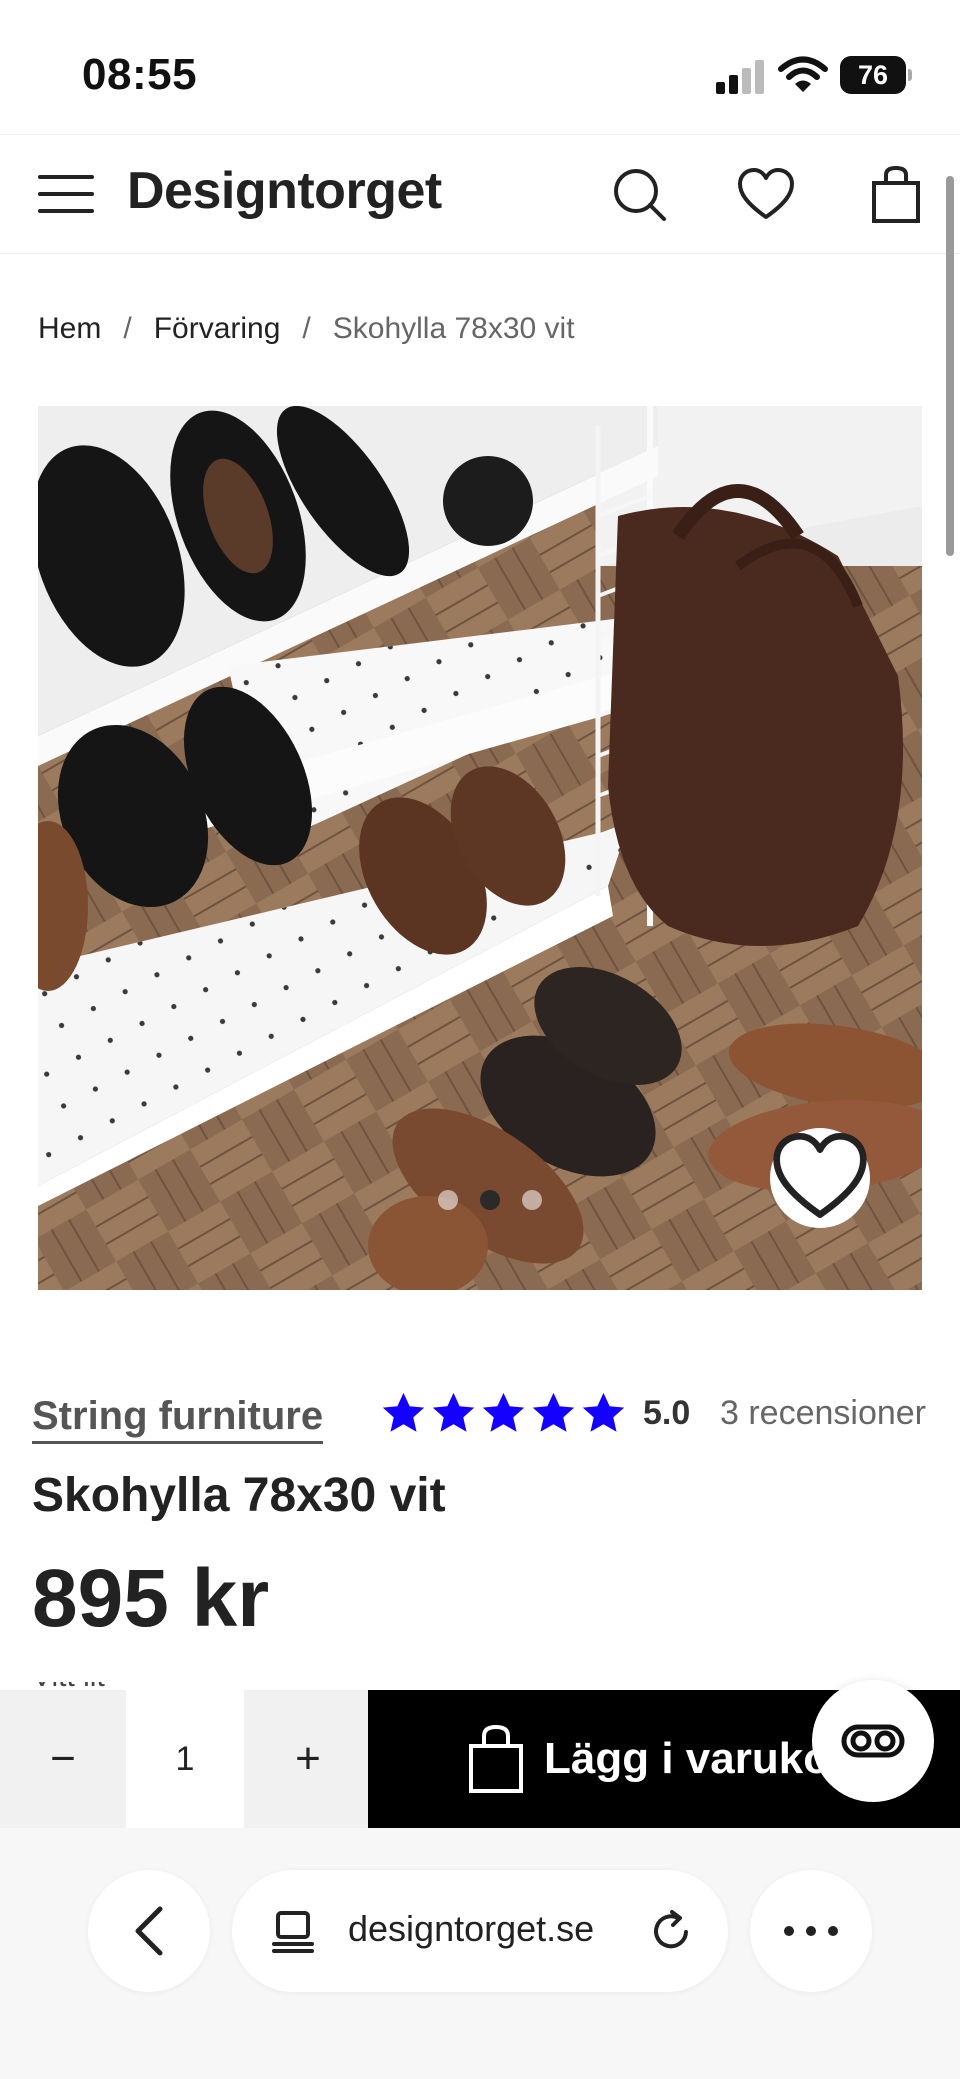 The image size is (960, 2079). I want to click on more-dots-icon, so click(811, 1931).